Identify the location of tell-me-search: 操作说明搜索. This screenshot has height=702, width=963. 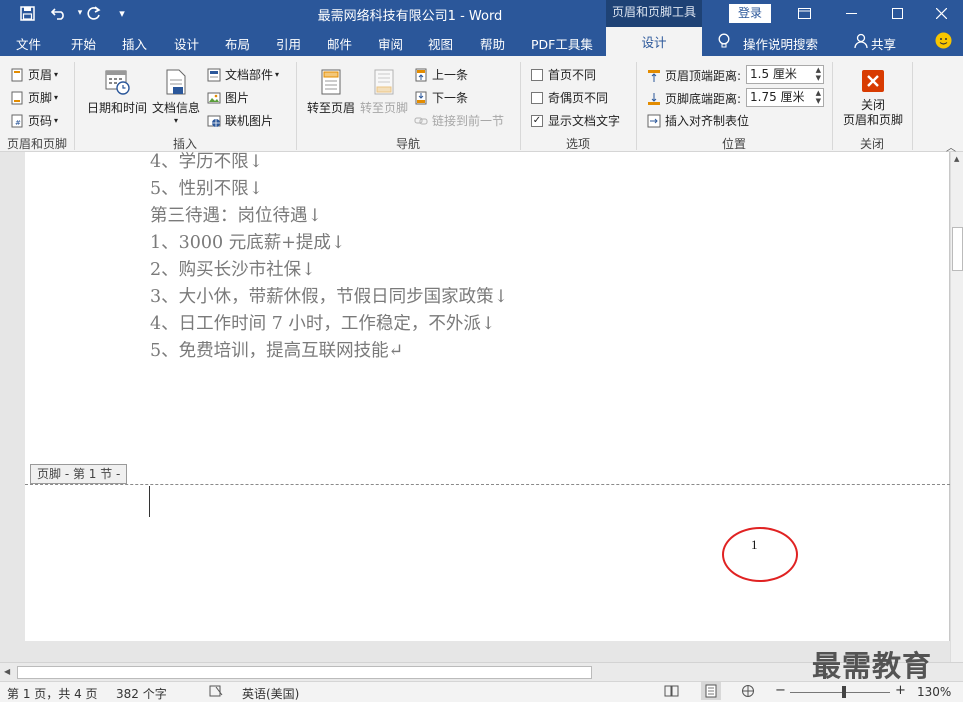
(780, 43).